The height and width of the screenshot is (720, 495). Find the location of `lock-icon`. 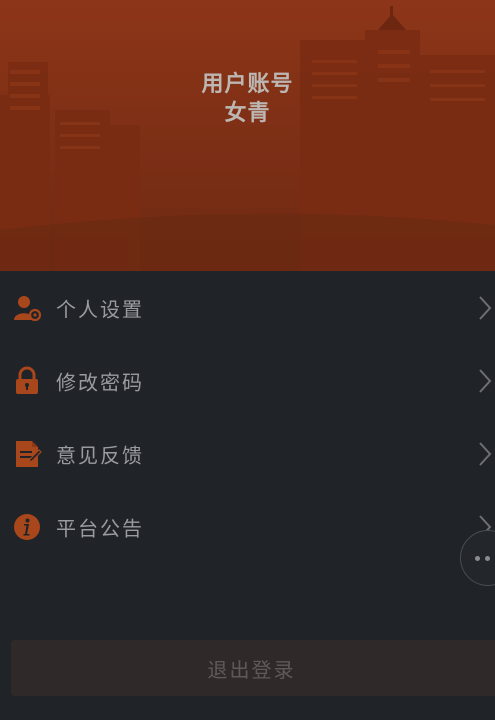

lock-icon is located at coordinates (27, 381).